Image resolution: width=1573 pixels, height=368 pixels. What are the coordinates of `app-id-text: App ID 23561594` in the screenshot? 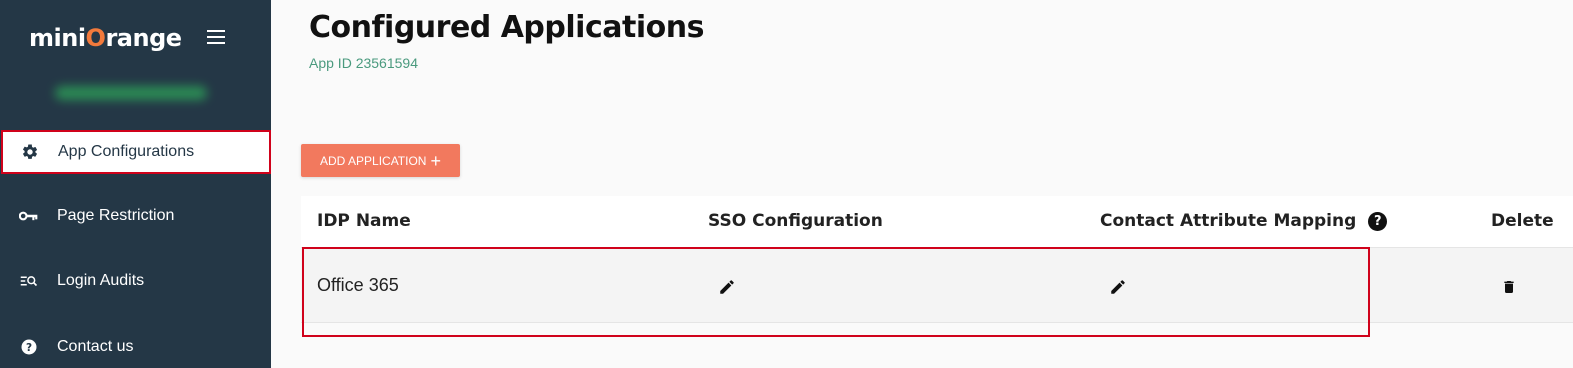 It's located at (363, 63).